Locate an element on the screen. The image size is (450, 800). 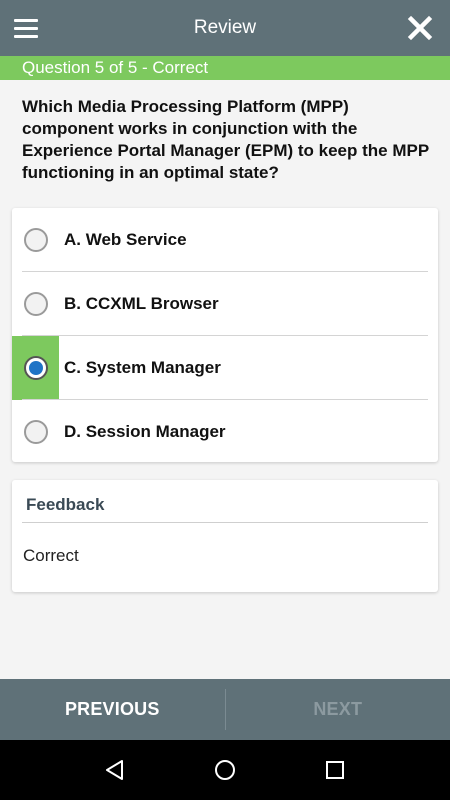
radio-container-selected is located at coordinates (35, 368).